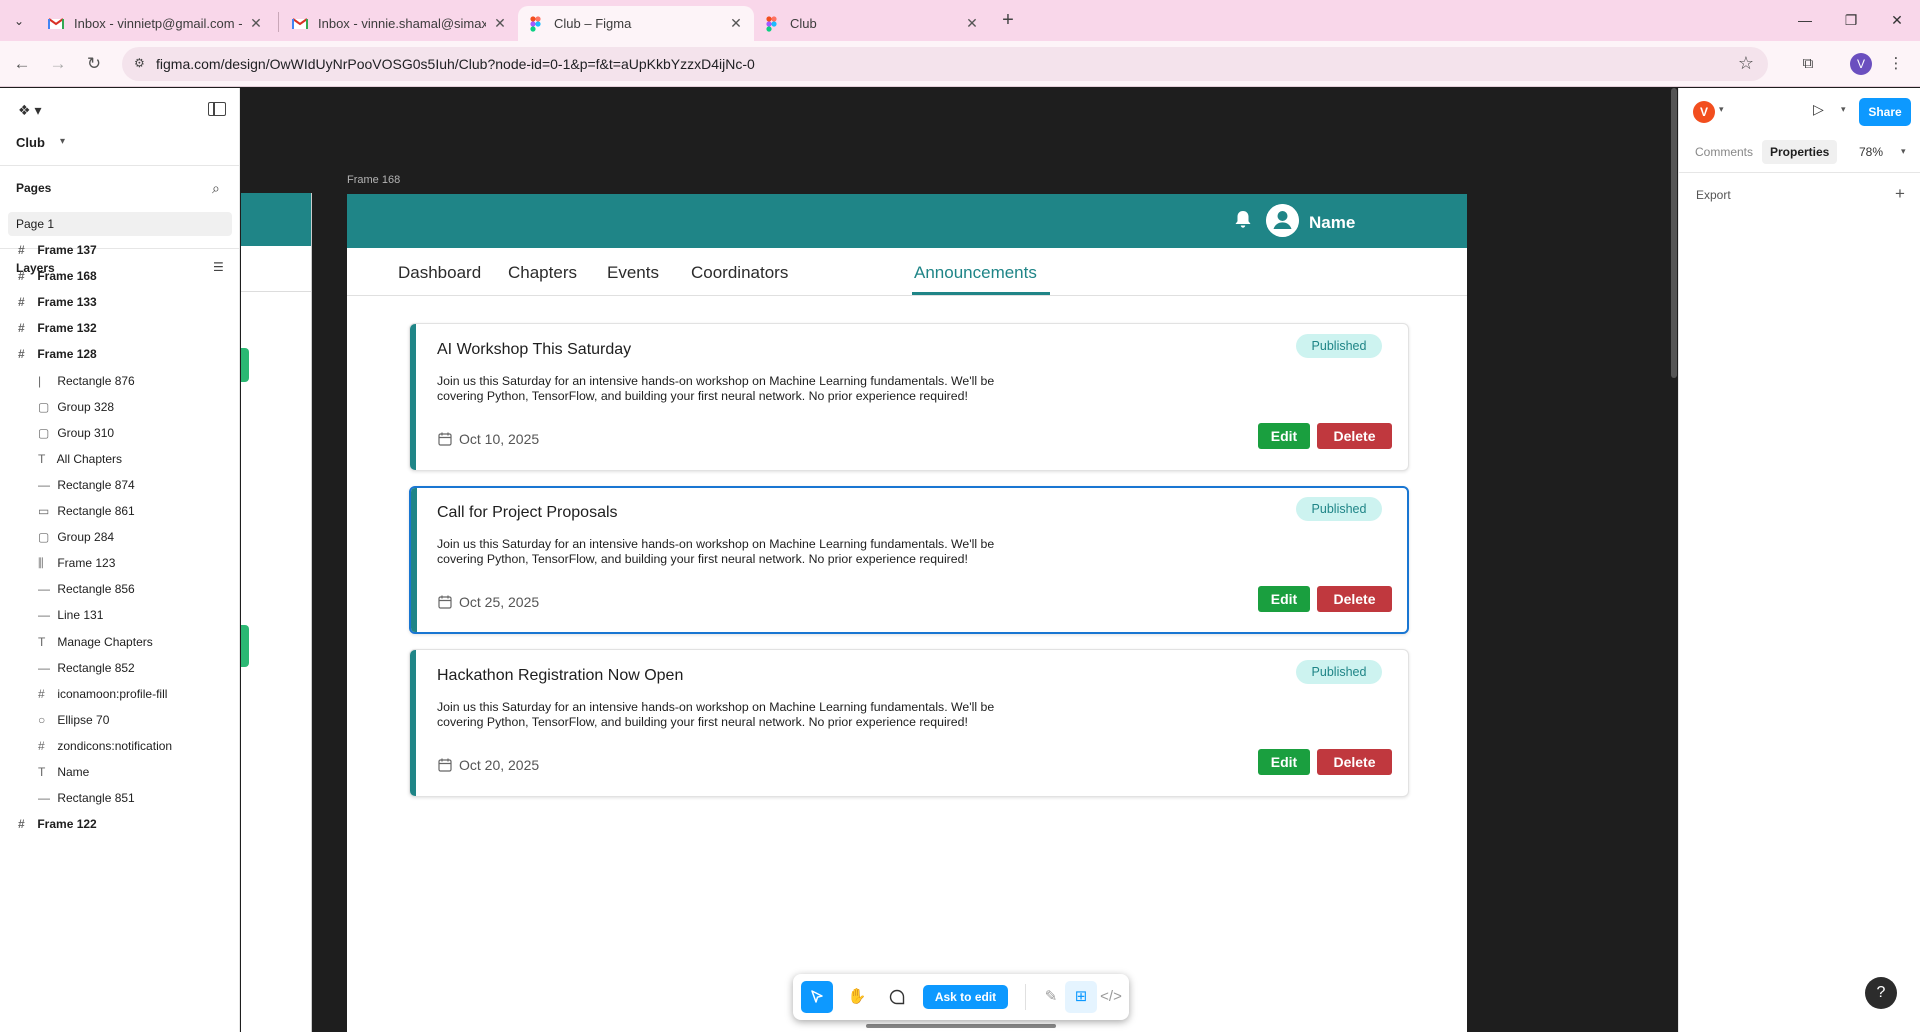  What do you see at coordinates (94, 64) in the screenshot?
I see `reload-icon: ↻` at bounding box center [94, 64].